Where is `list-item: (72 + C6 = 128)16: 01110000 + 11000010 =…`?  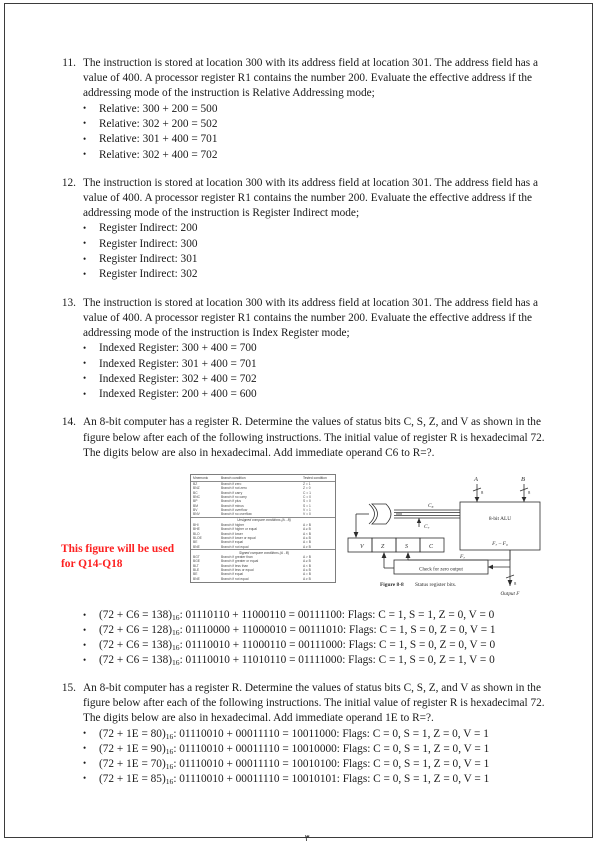 list-item: (72 + C6 = 128)16: 01110000 + 11000010 =… is located at coordinates (307, 630).